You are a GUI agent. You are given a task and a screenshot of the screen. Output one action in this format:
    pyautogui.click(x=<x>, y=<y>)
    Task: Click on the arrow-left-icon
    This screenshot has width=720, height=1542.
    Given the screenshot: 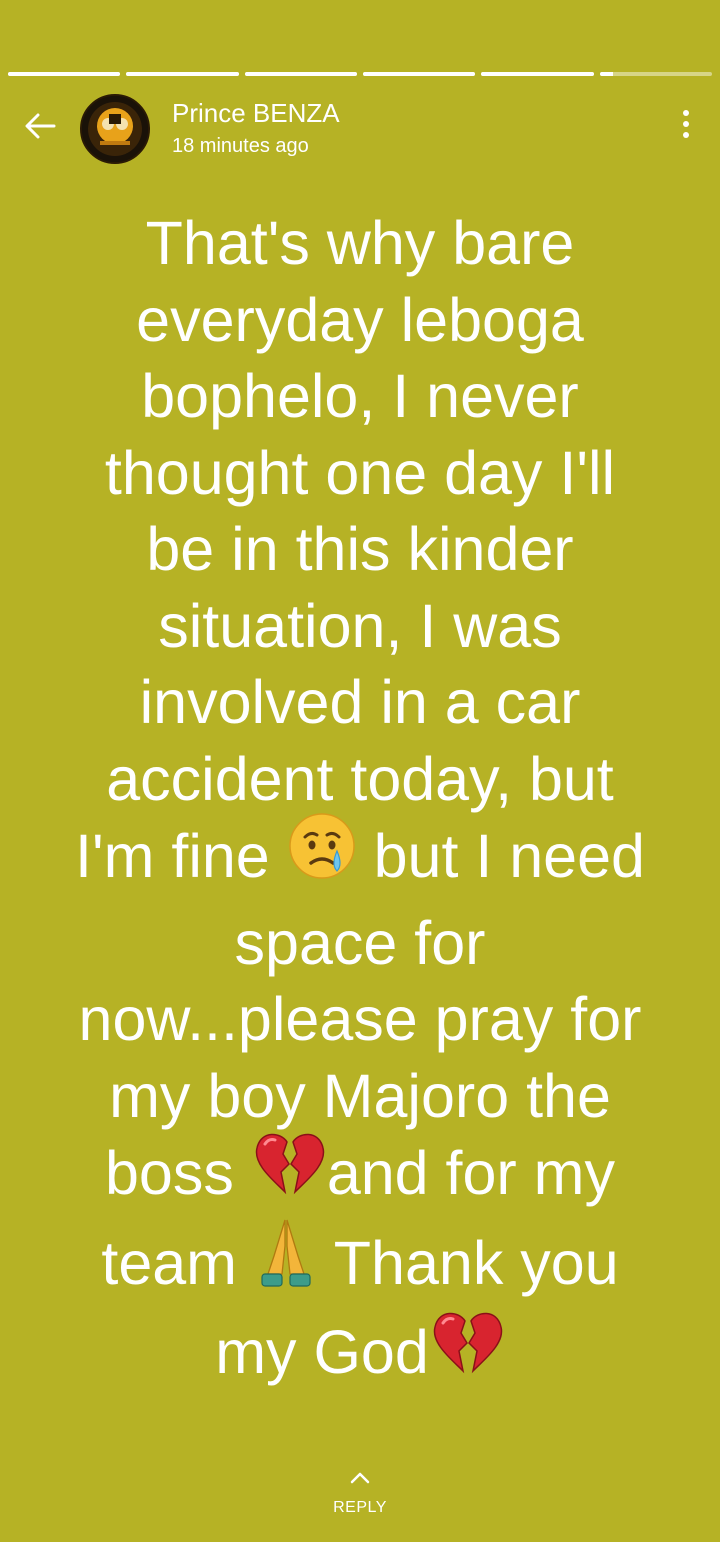 What is the action you would take?
    pyautogui.click(x=40, y=126)
    